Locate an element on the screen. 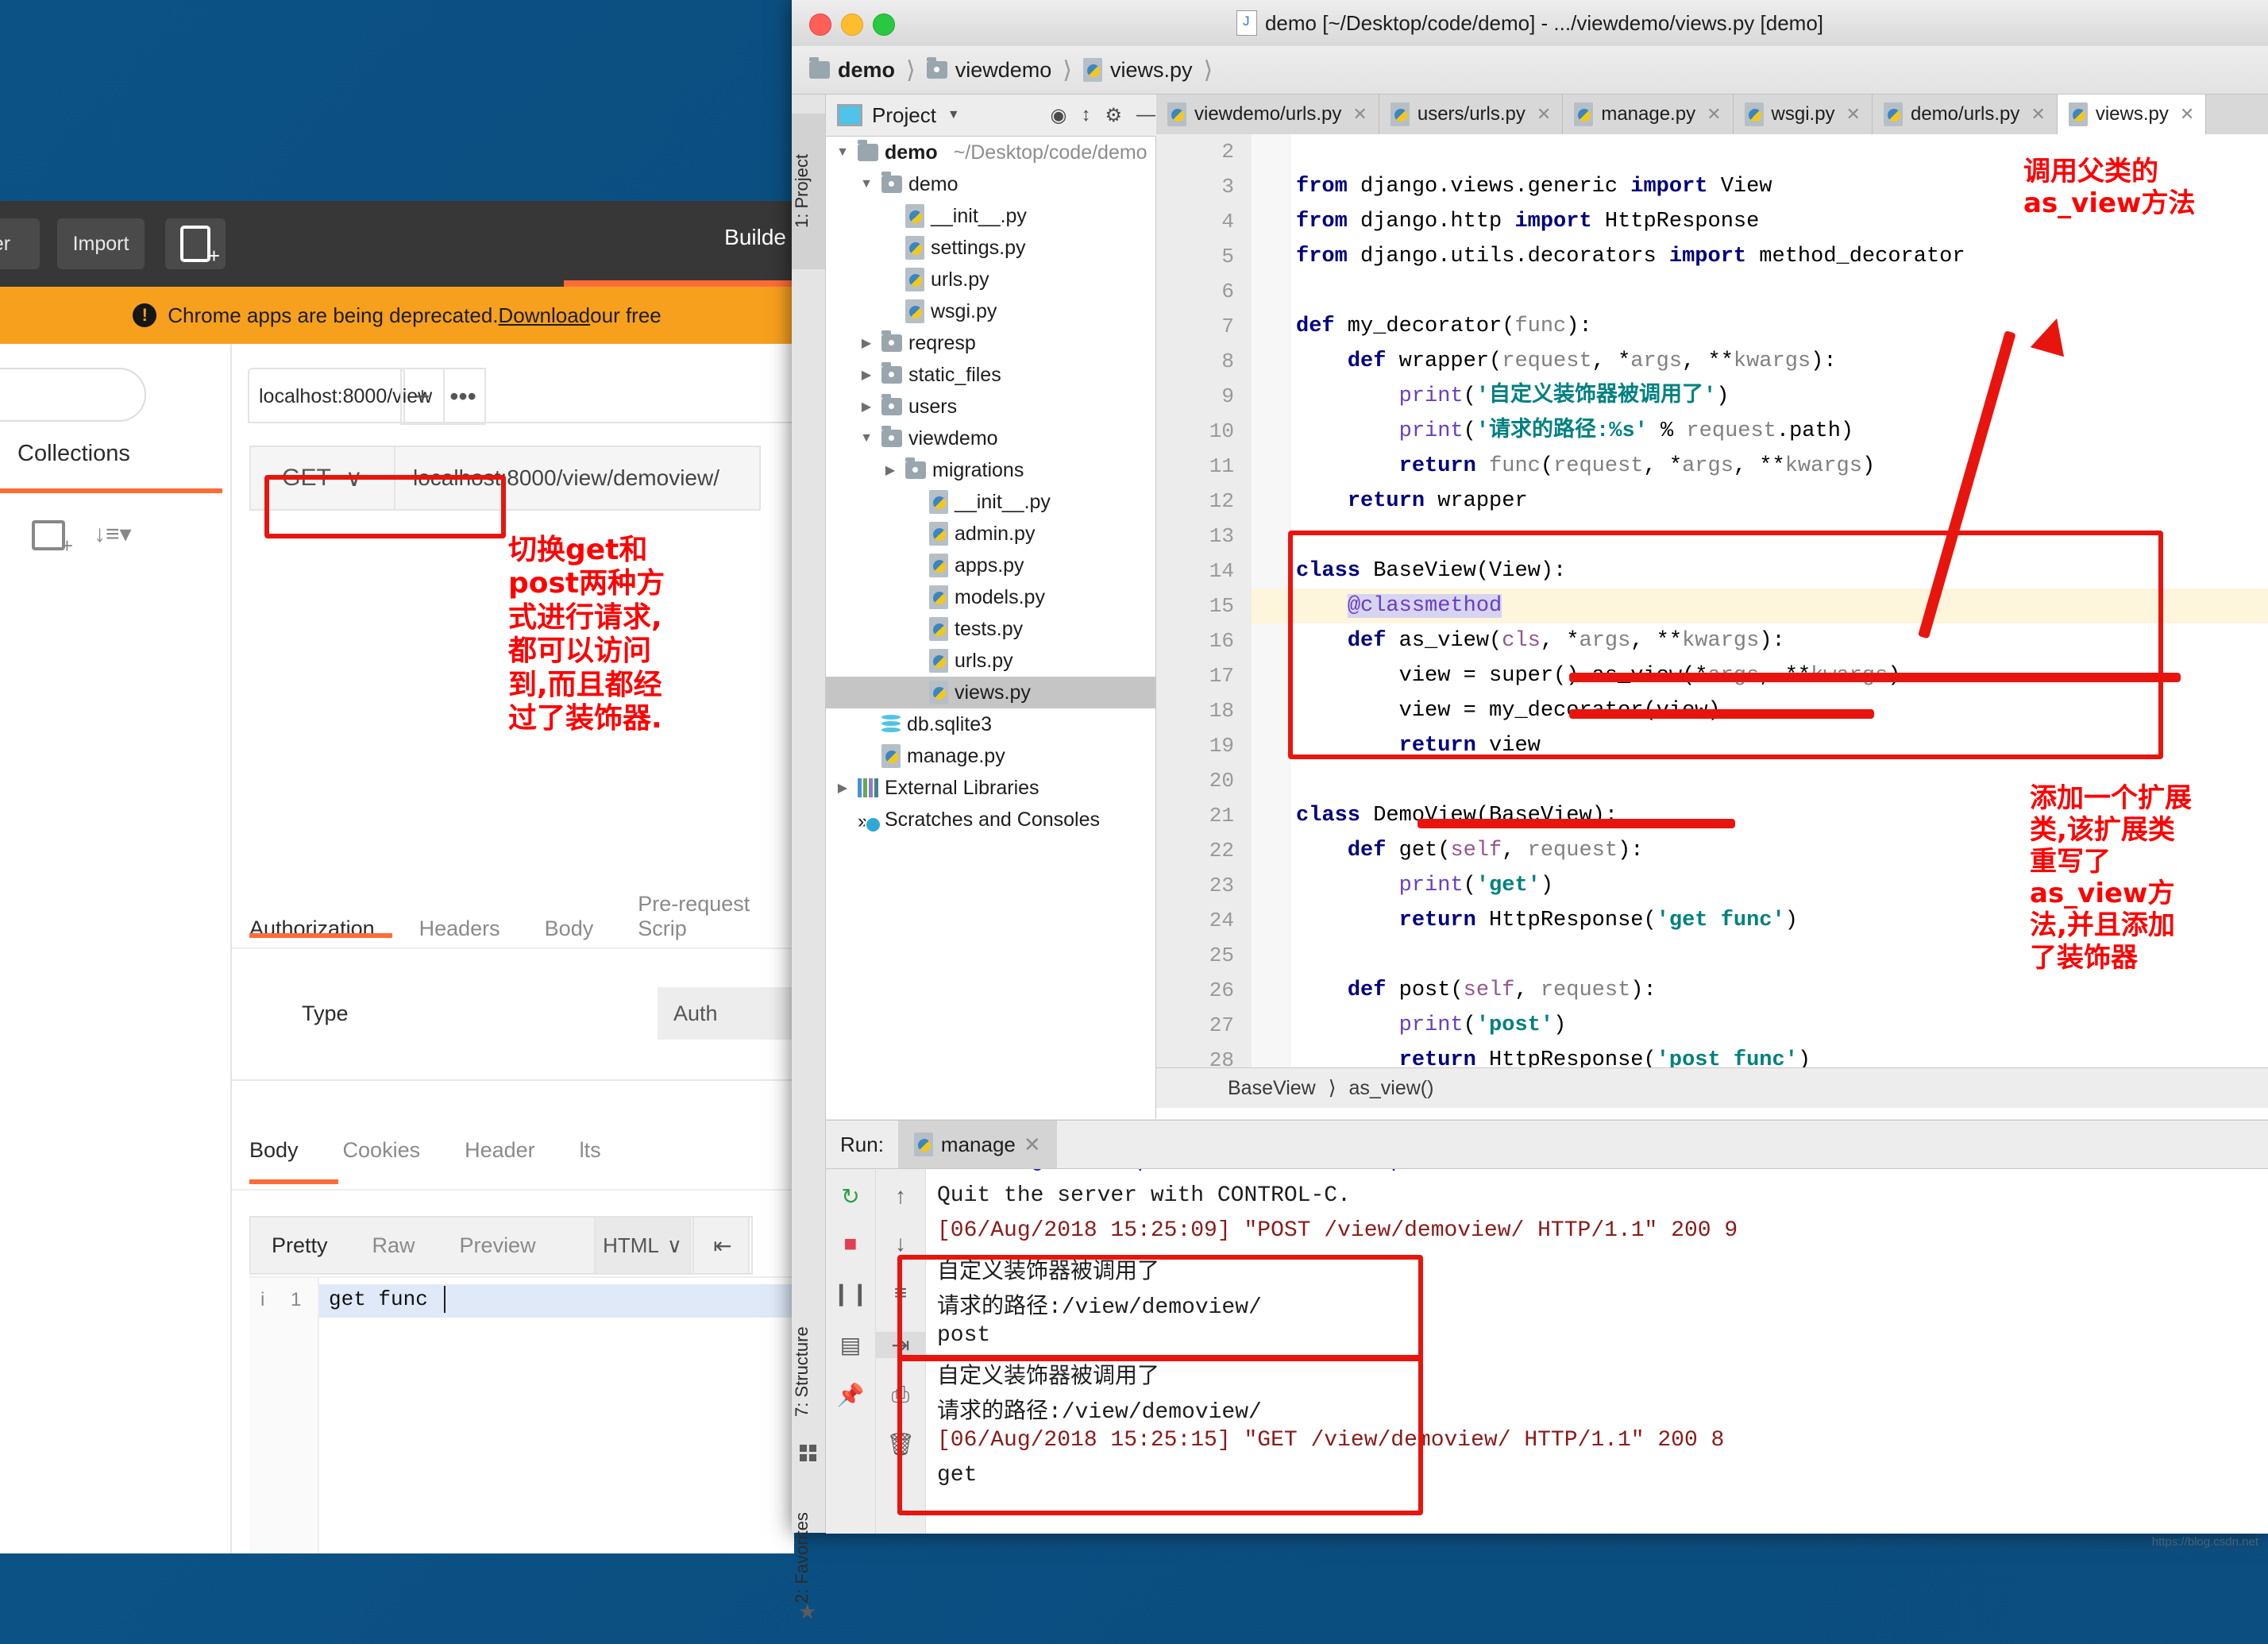  editor-tab-wsgi-py: wsgi.py ✕ is located at coordinates (1803, 114).